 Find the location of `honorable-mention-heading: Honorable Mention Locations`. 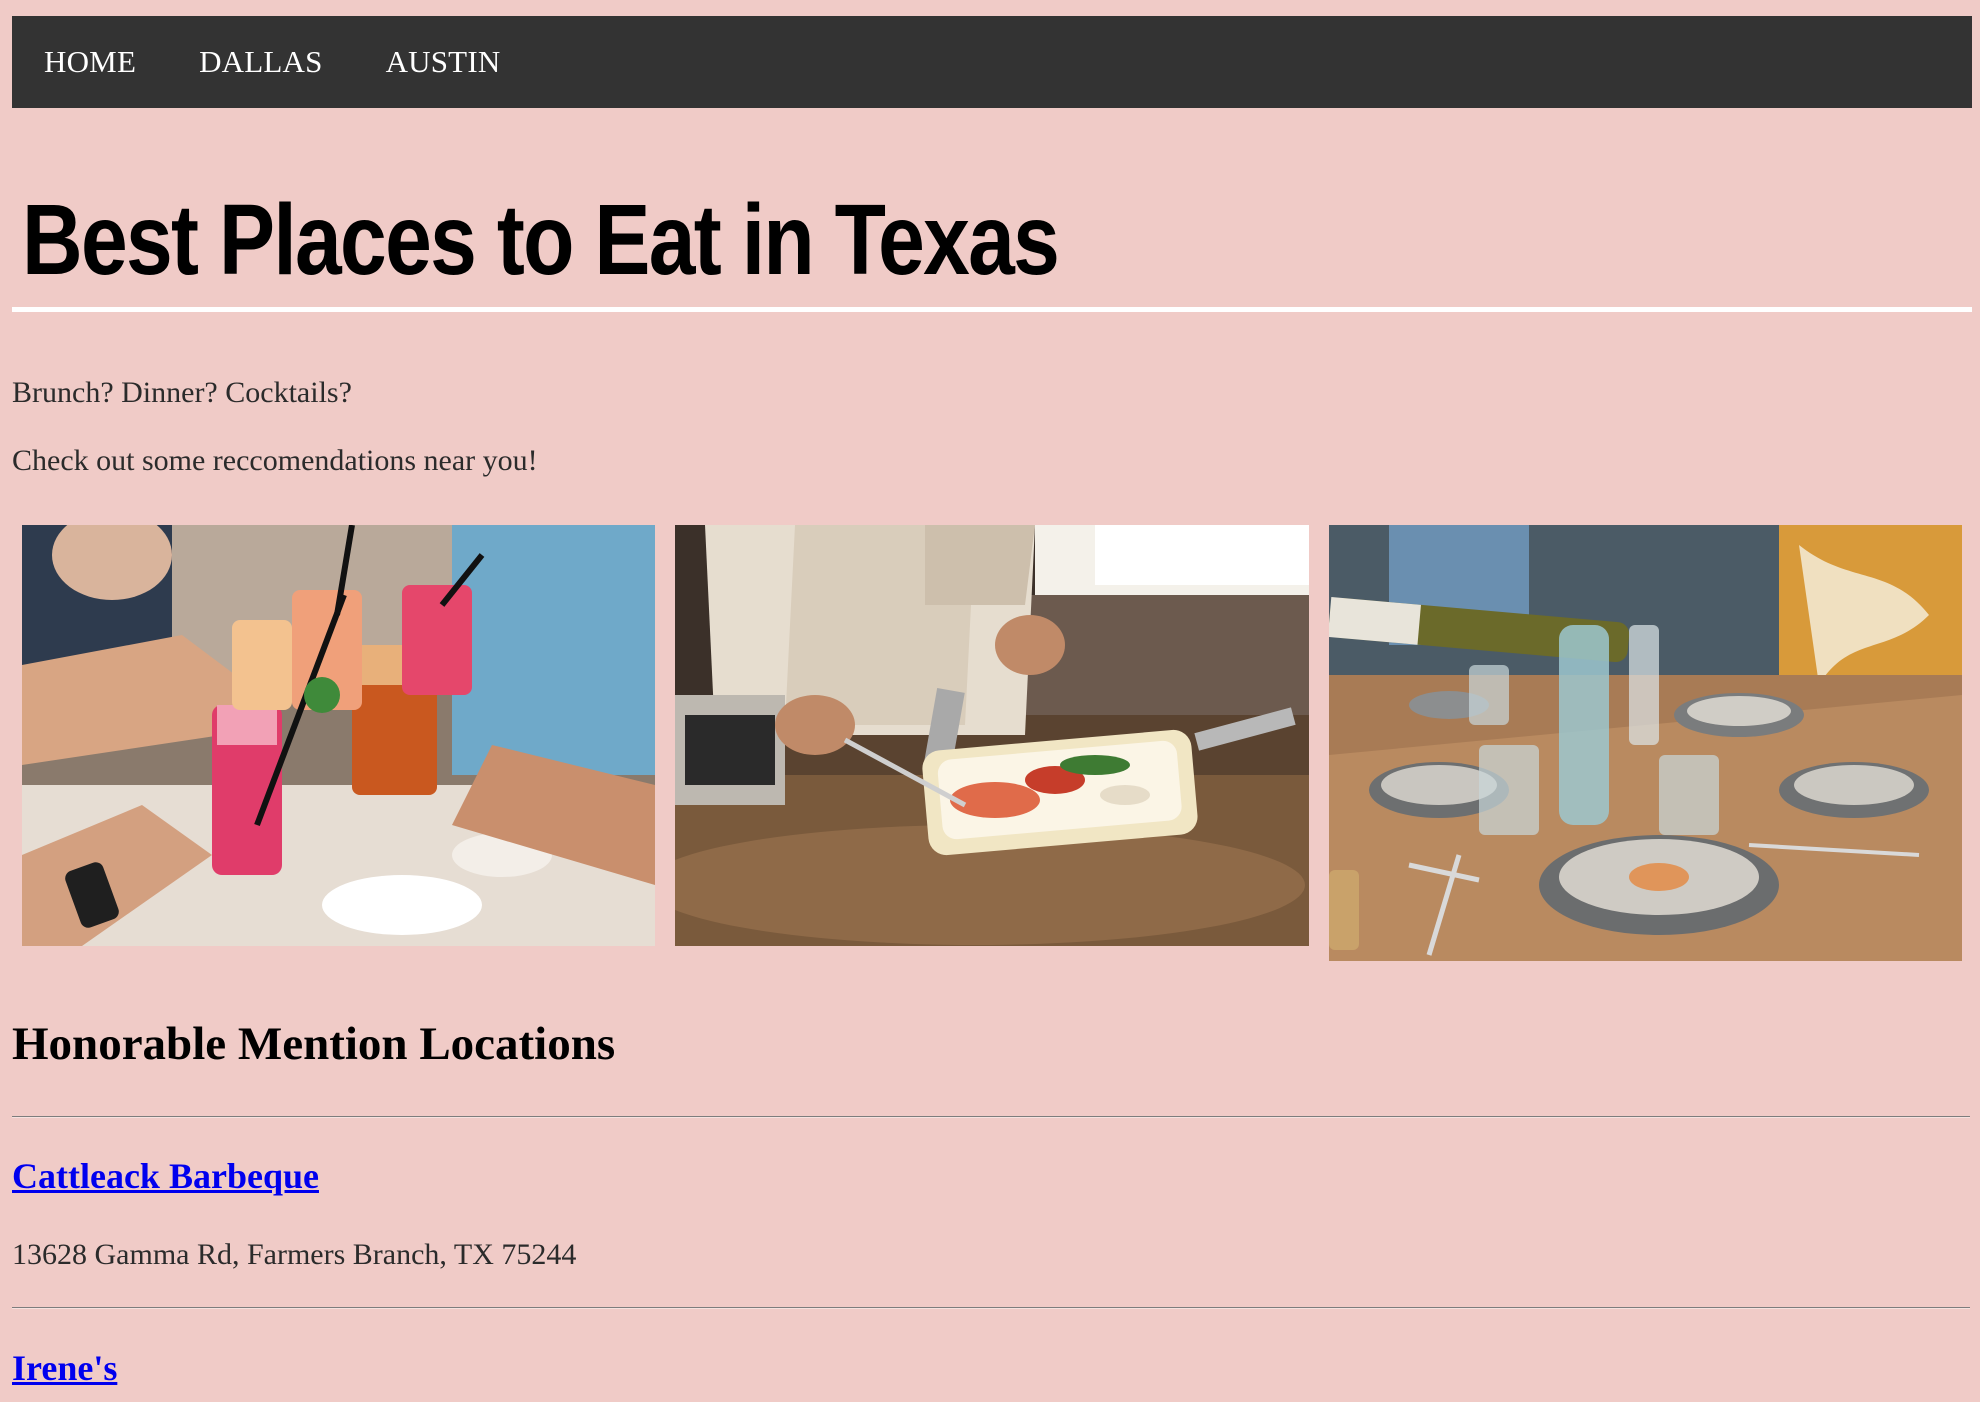

honorable-mention-heading: Honorable Mention Locations is located at coordinates (314, 1044).